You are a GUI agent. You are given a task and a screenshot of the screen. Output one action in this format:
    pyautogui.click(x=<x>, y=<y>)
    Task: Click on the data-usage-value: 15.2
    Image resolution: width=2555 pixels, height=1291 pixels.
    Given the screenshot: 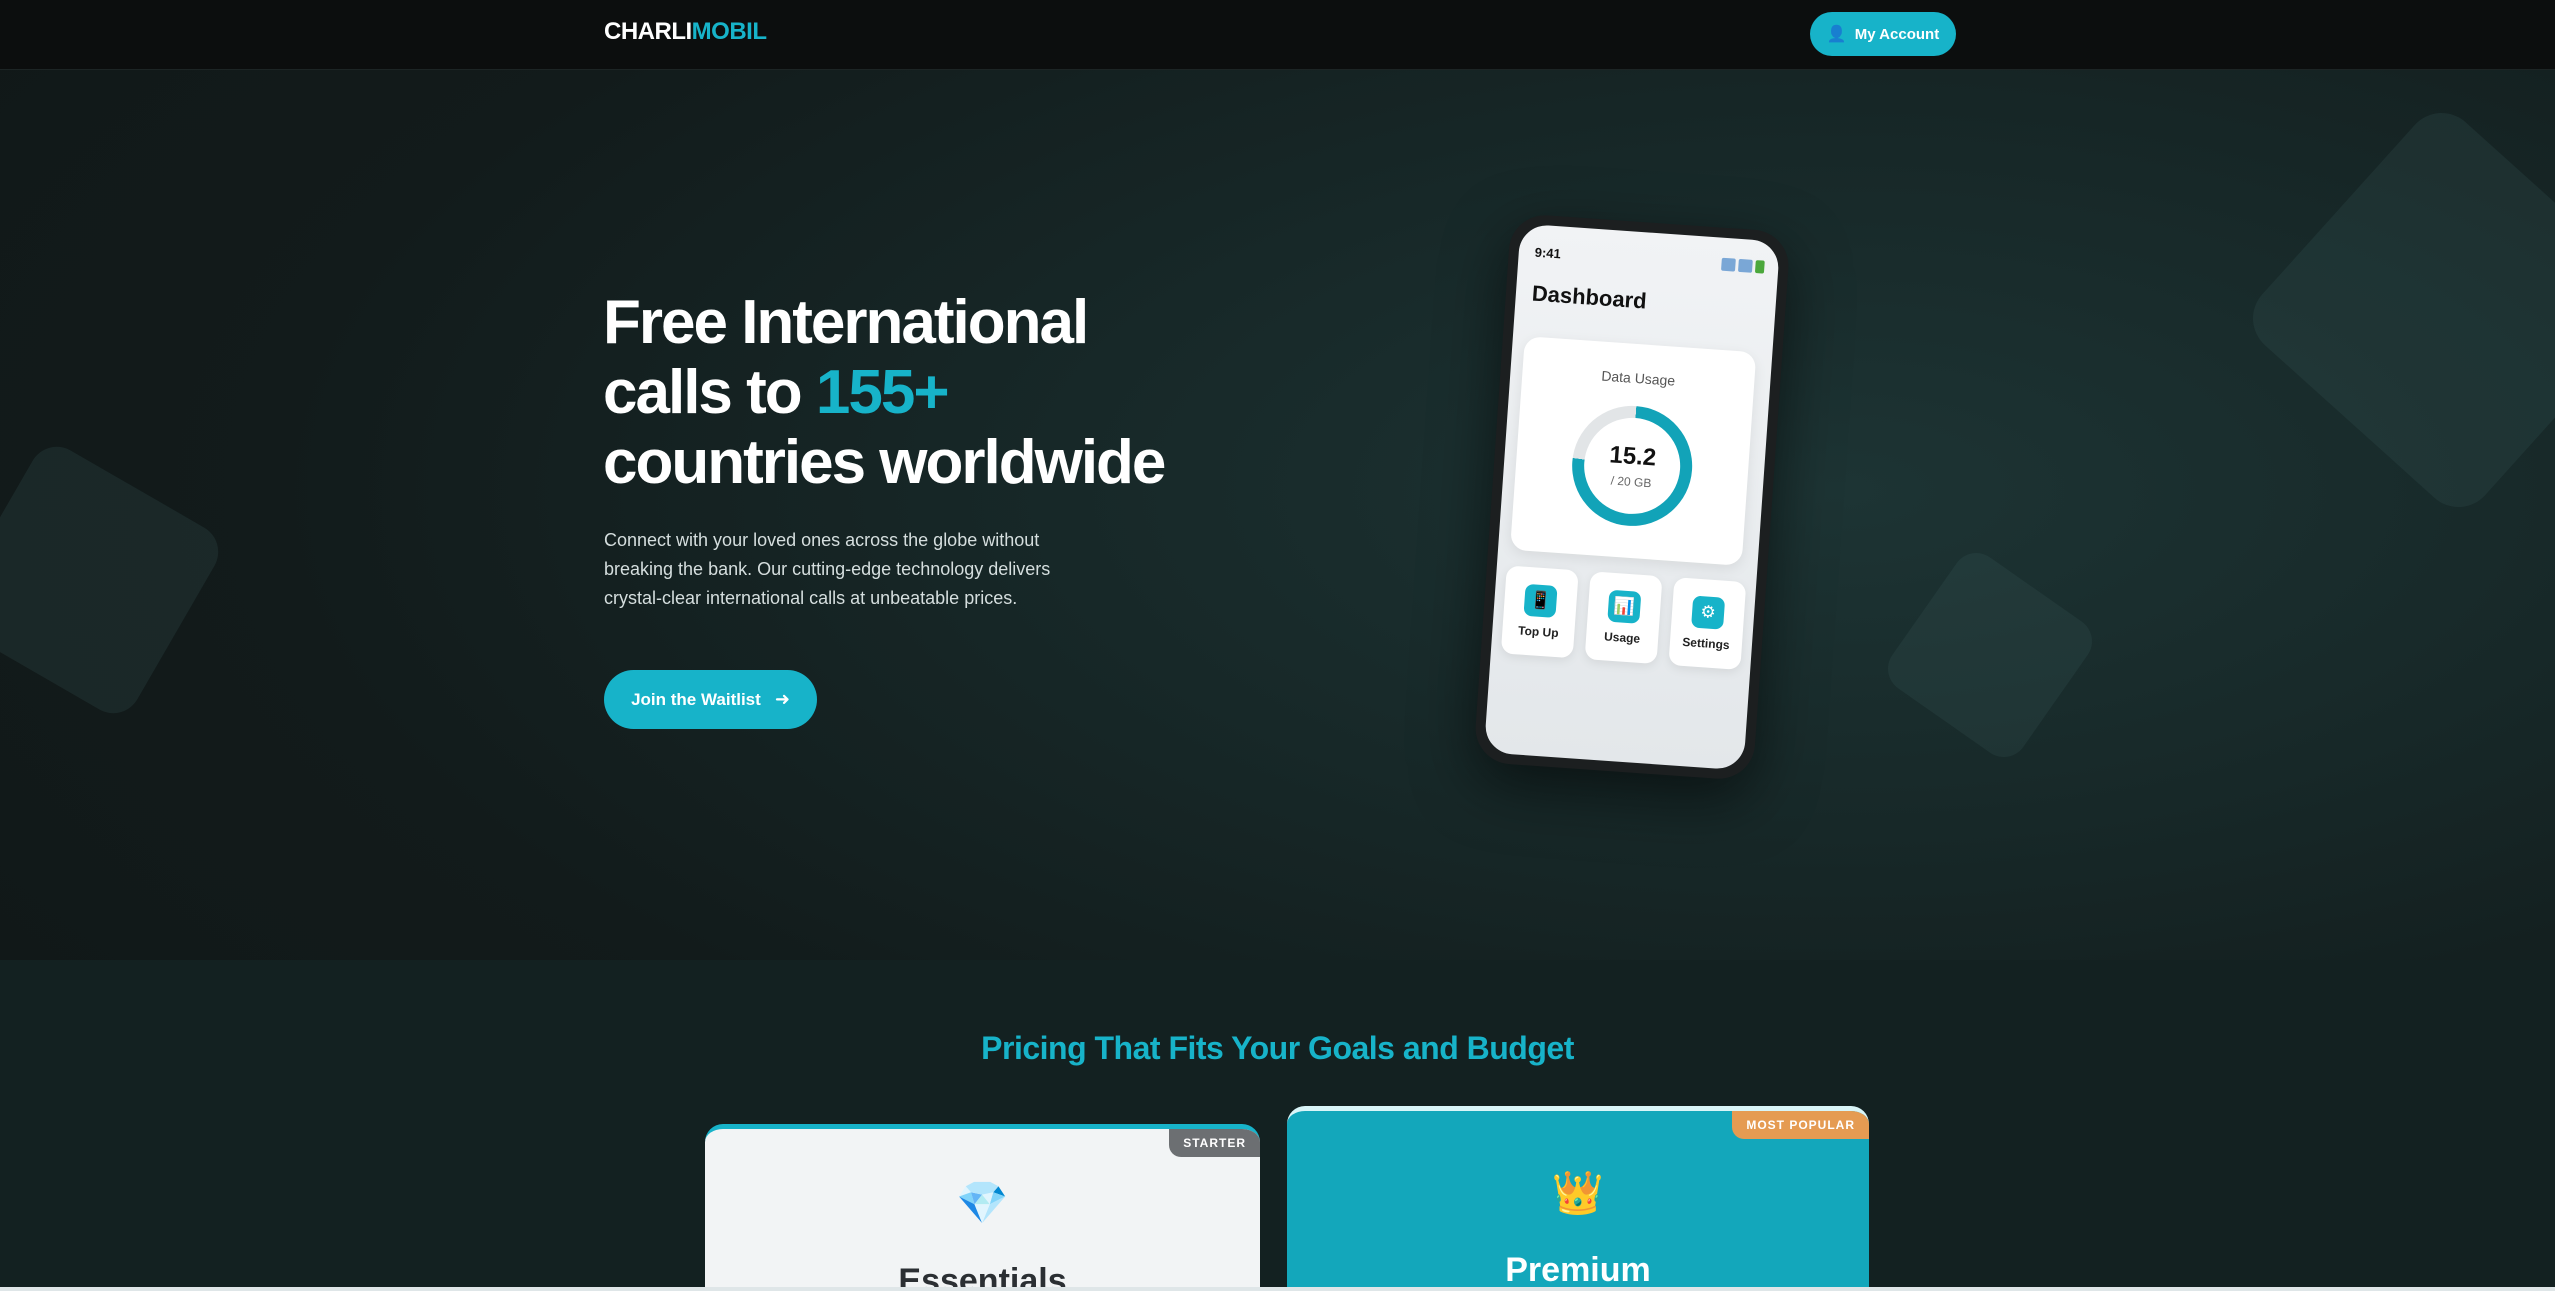 What is the action you would take?
    pyautogui.click(x=1633, y=456)
    